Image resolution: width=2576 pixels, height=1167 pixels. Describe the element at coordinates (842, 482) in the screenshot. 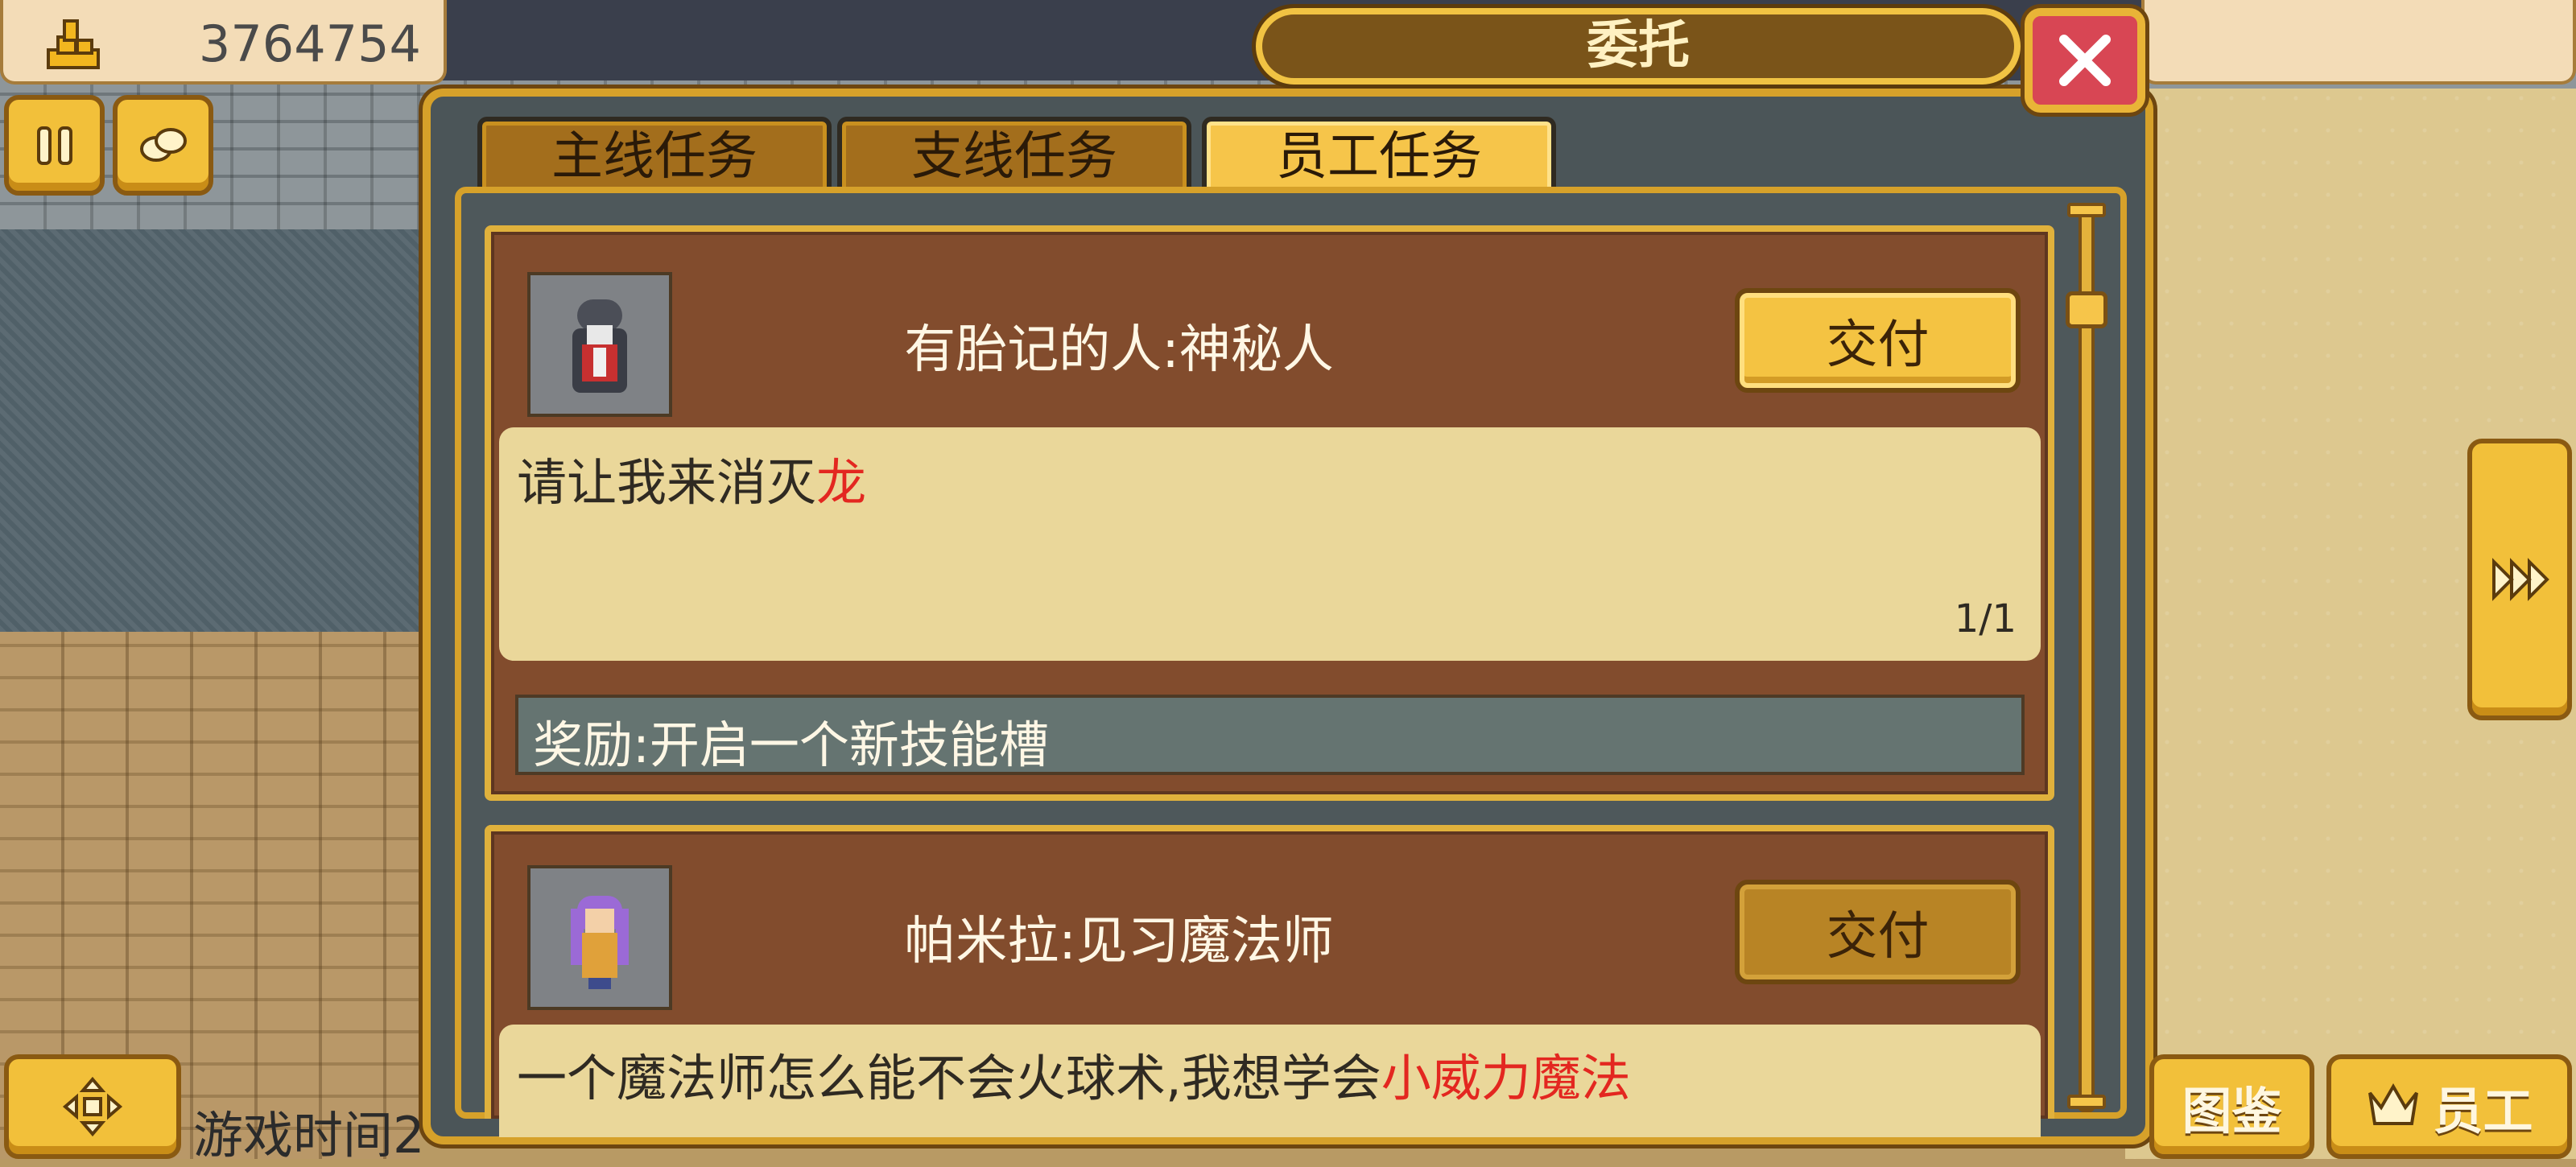

I see `quest-target-highlight: 龙` at that location.